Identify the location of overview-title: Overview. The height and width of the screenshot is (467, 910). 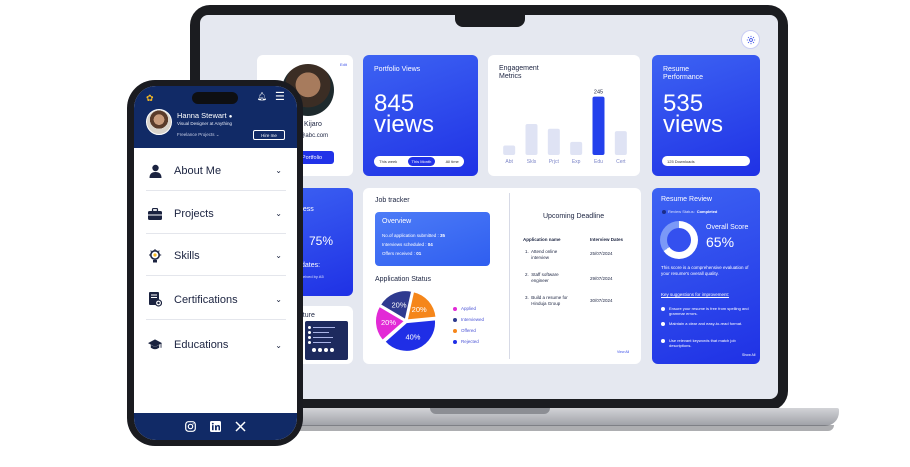
(397, 221).